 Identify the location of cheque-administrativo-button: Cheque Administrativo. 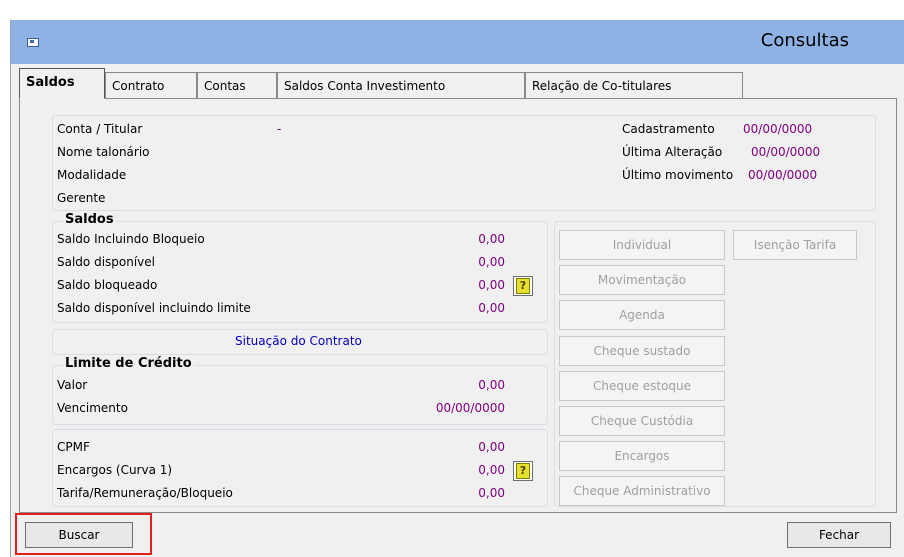
(642, 491).